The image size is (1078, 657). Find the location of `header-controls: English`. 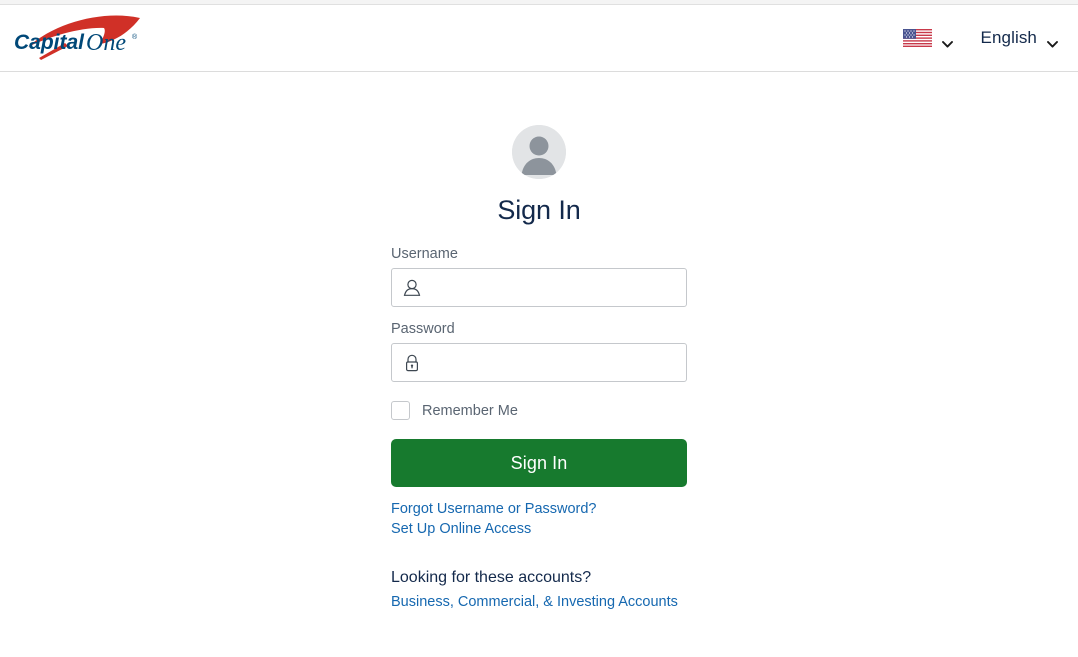

header-controls: English is located at coordinates (983, 38).